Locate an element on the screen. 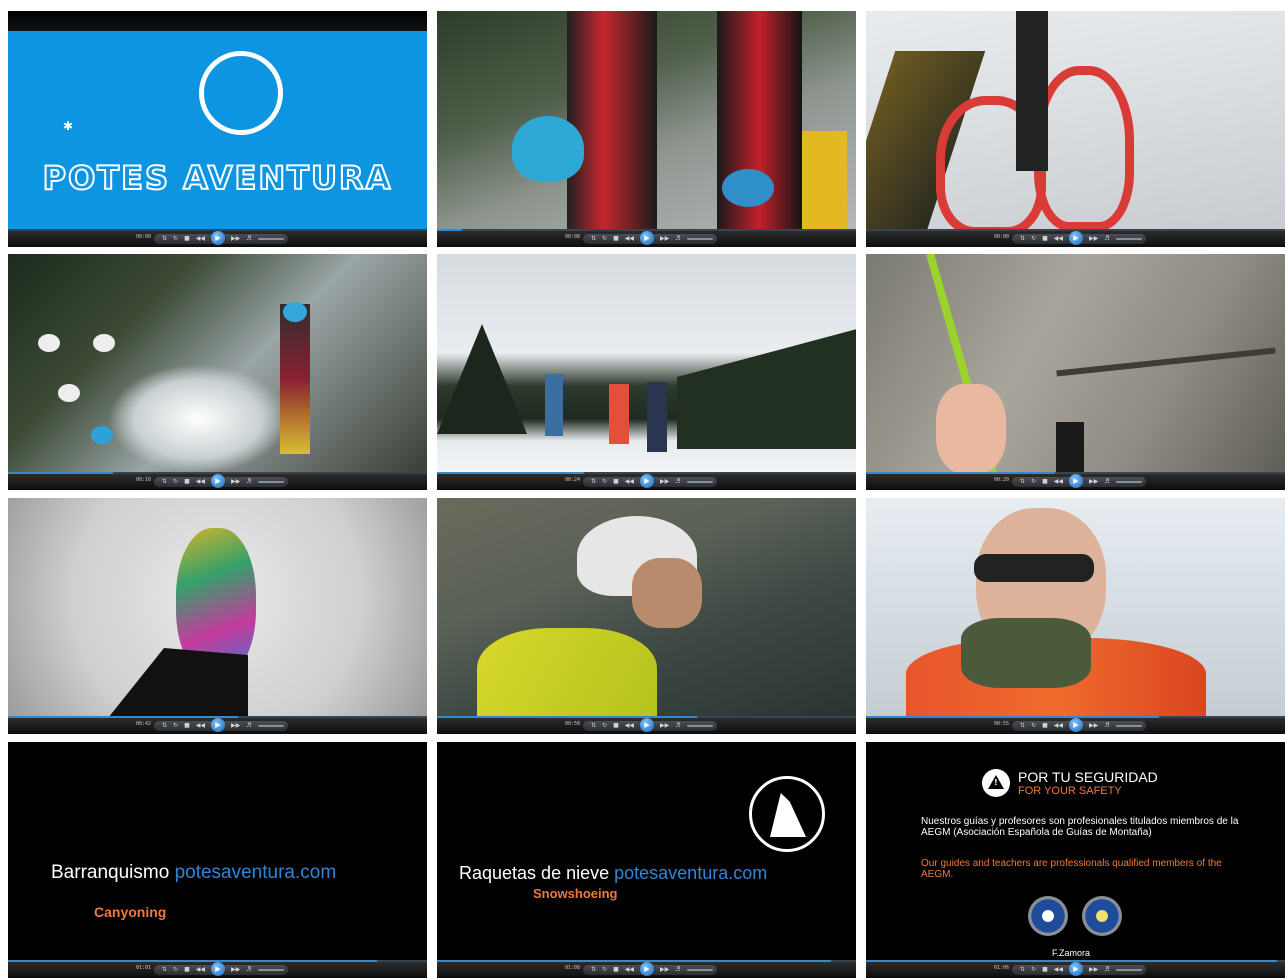 The image size is (1285, 978). video-frame-5: 00:24 ⇅ ↻ ■ ◀◀ ▶ ▶▶ ♬ is located at coordinates (646, 372).